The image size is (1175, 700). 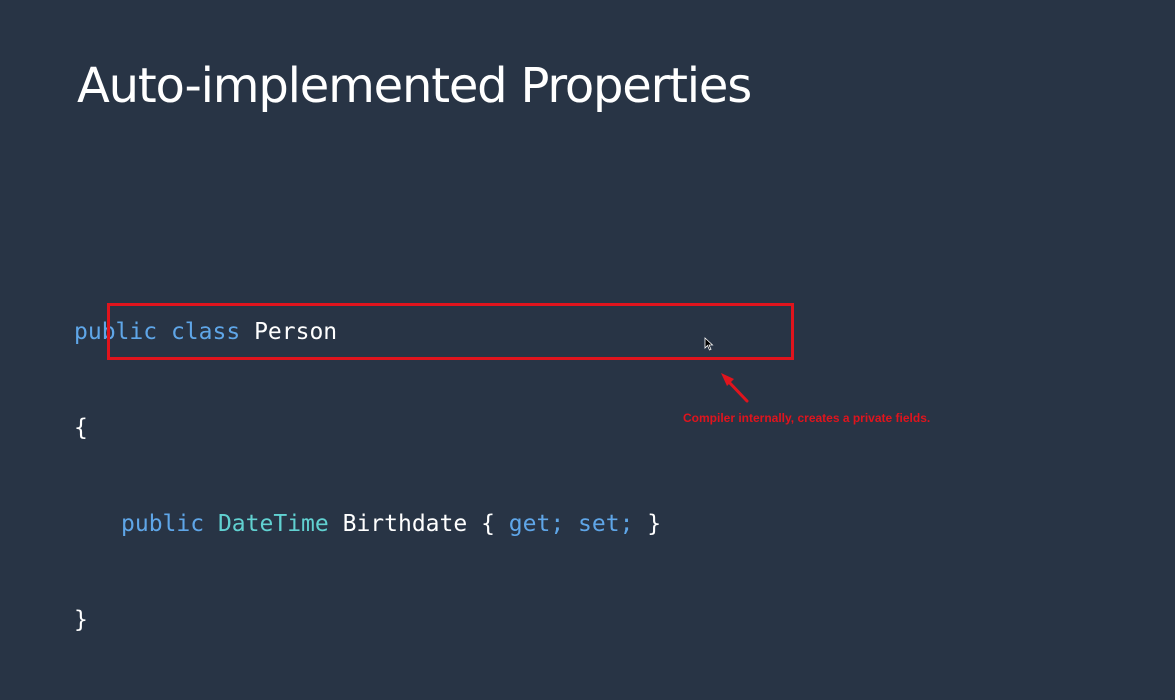 What do you see at coordinates (414, 86) in the screenshot?
I see `slide-title: Auto-implemented Properties` at bounding box center [414, 86].